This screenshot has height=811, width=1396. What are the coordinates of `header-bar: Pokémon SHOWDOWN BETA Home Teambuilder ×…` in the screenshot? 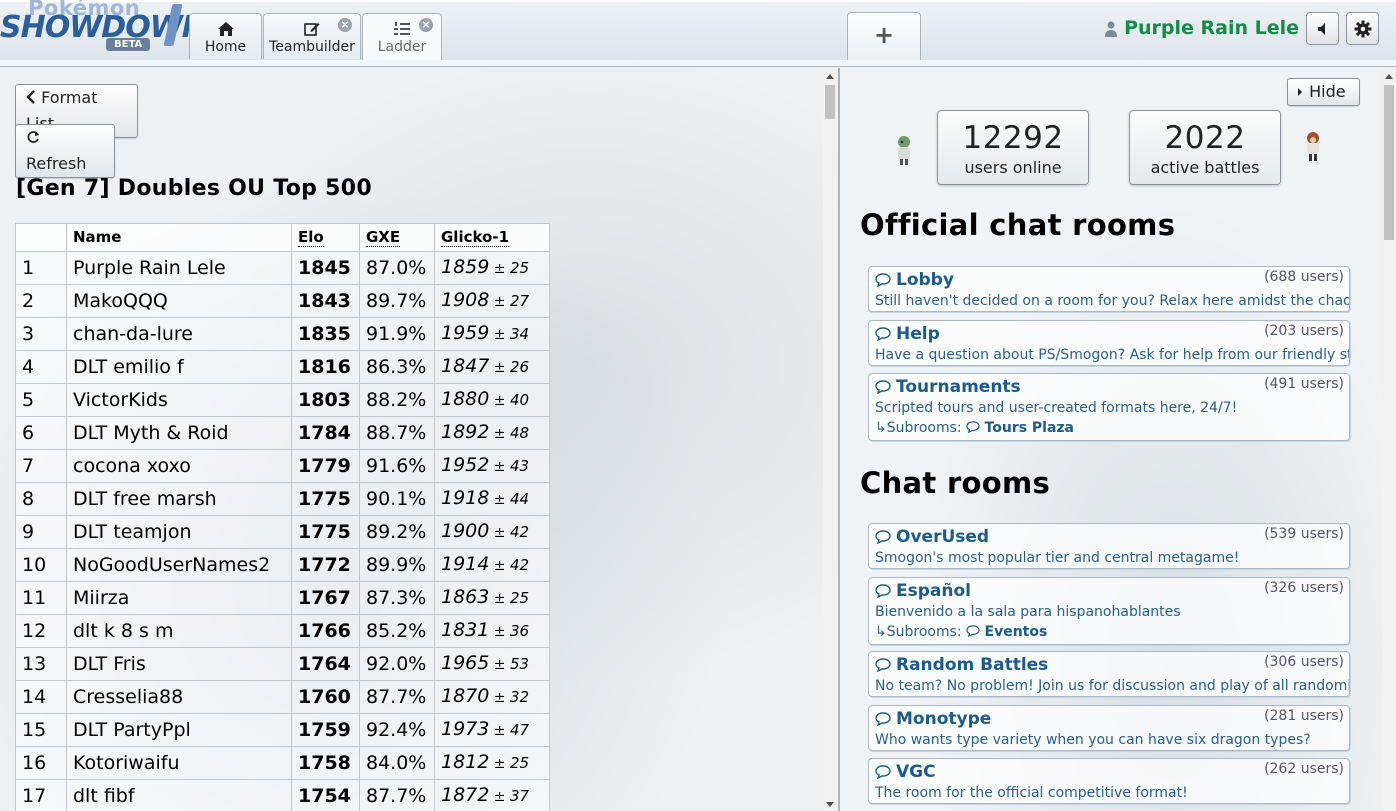 It's located at (698, 30).